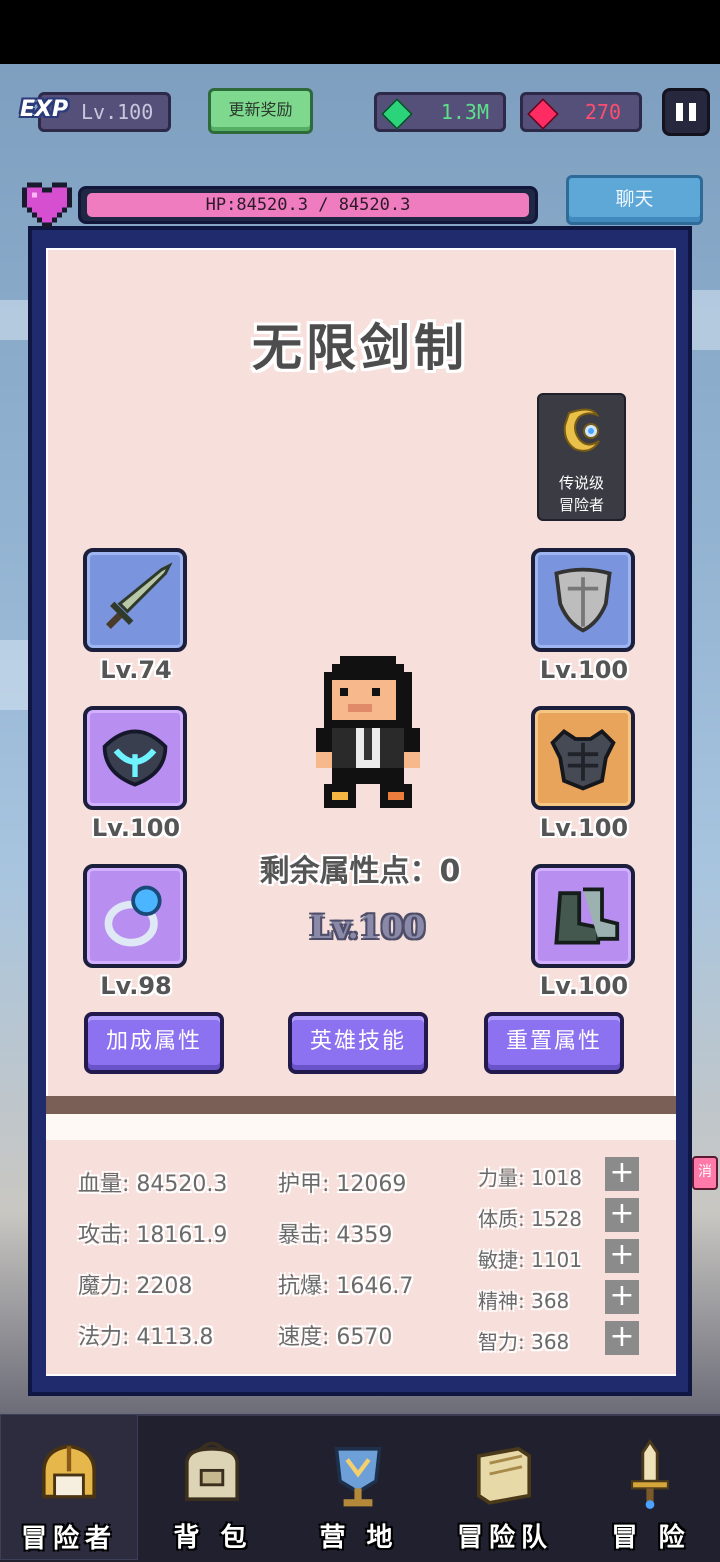  Describe the element at coordinates (69, 1471) in the screenshot. I see `helmet-icon` at that location.